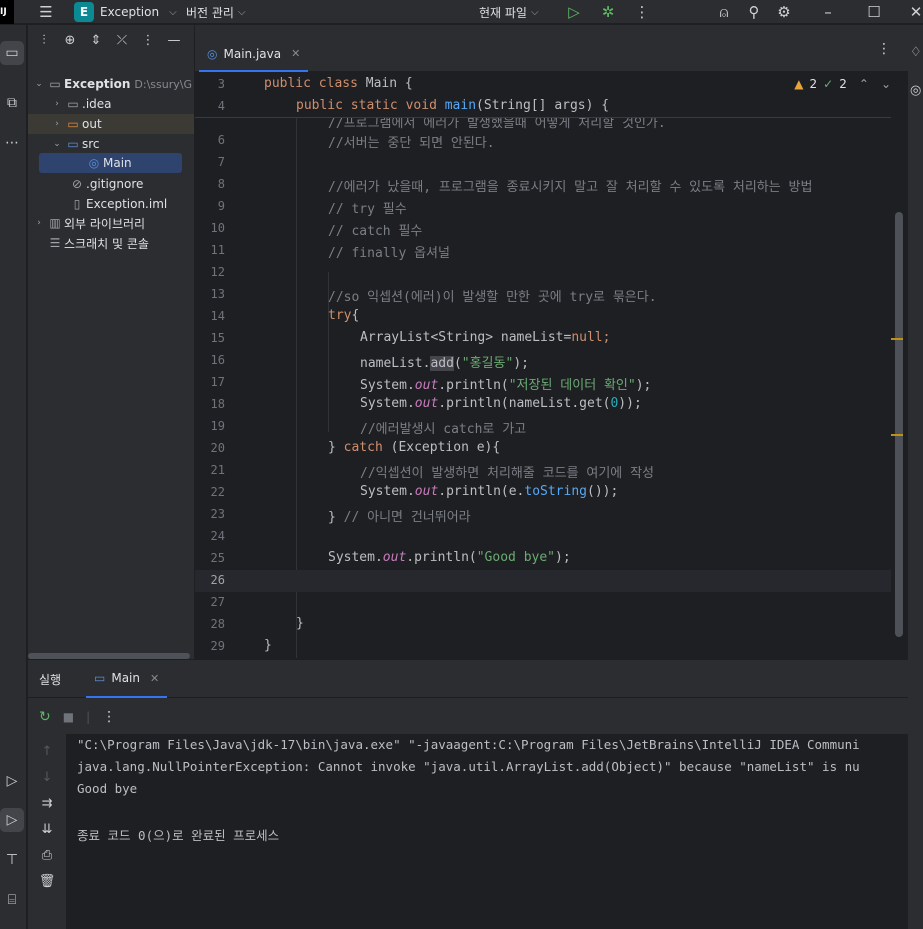  I want to click on tree-item-idea: › ▭ .idea, so click(122, 104).